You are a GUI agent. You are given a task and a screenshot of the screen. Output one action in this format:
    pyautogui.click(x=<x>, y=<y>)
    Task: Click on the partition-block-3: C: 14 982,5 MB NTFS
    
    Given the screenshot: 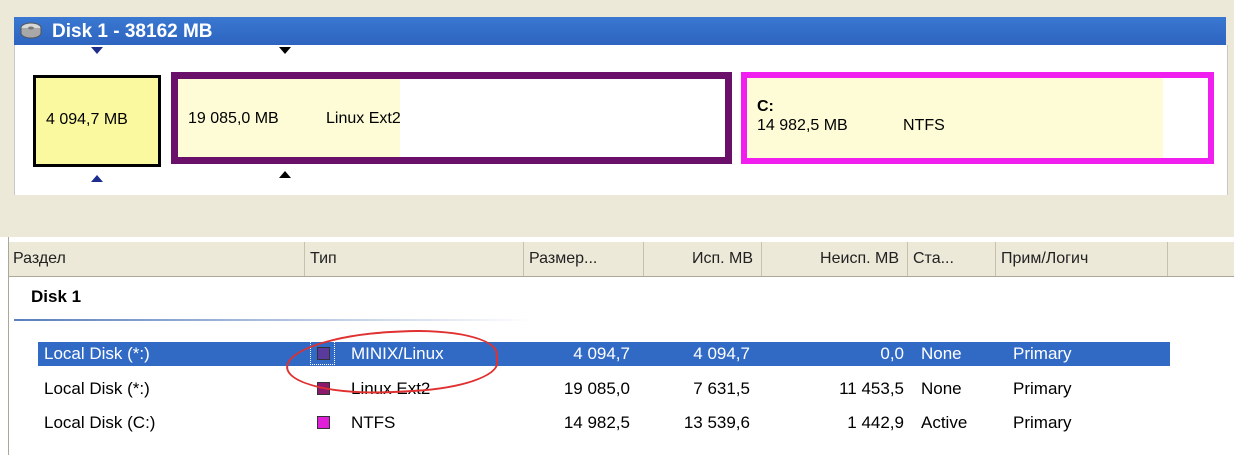 What is the action you would take?
    pyautogui.click(x=977, y=118)
    